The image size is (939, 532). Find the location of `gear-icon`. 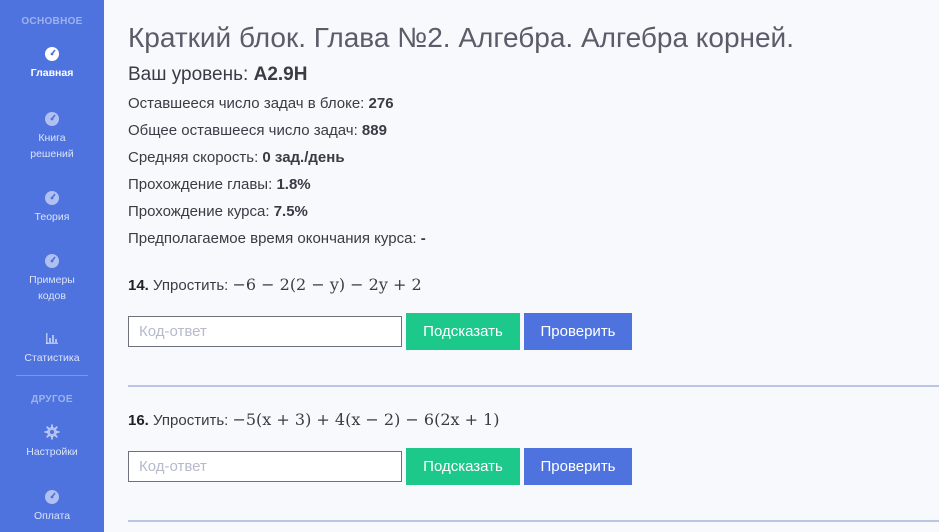

gear-icon is located at coordinates (52, 432).